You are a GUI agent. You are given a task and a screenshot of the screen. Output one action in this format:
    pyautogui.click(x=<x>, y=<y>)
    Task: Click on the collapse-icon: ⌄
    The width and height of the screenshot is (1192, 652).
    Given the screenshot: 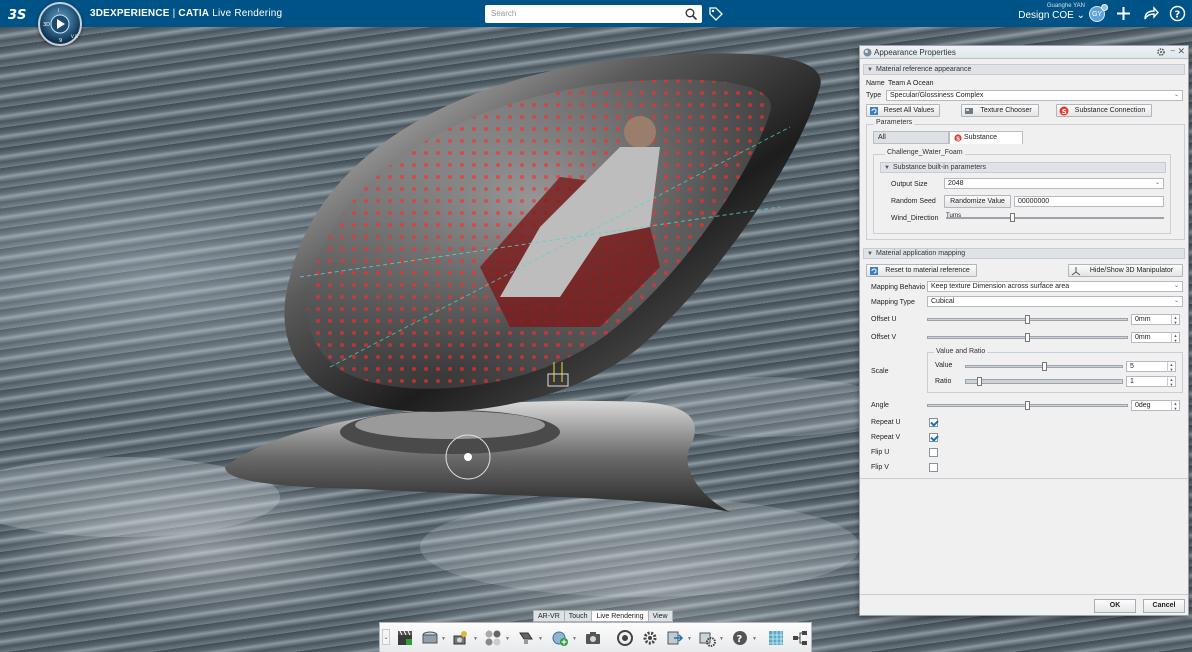 What is the action you would take?
    pyautogui.click(x=386, y=637)
    